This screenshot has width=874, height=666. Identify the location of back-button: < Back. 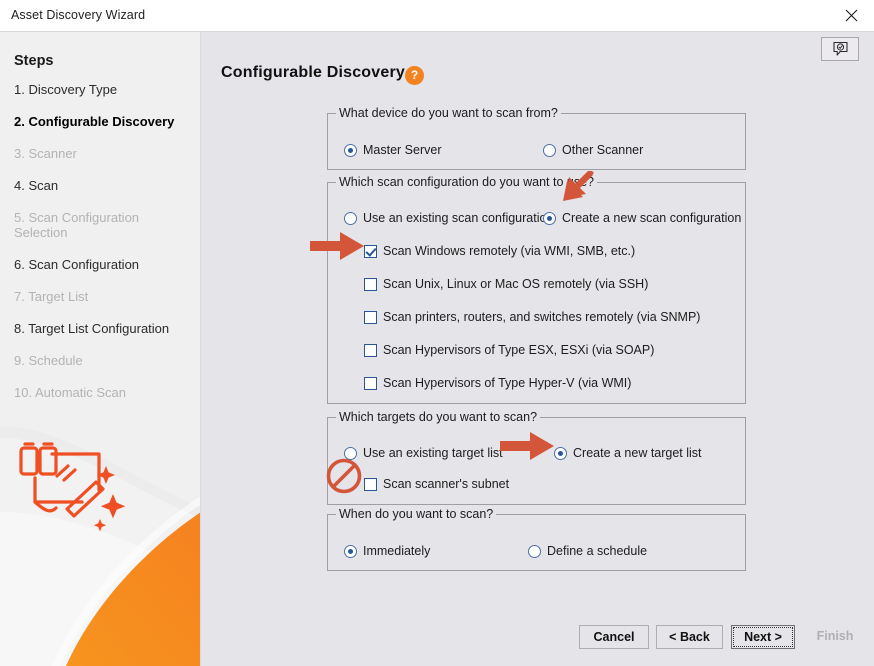
(689, 637).